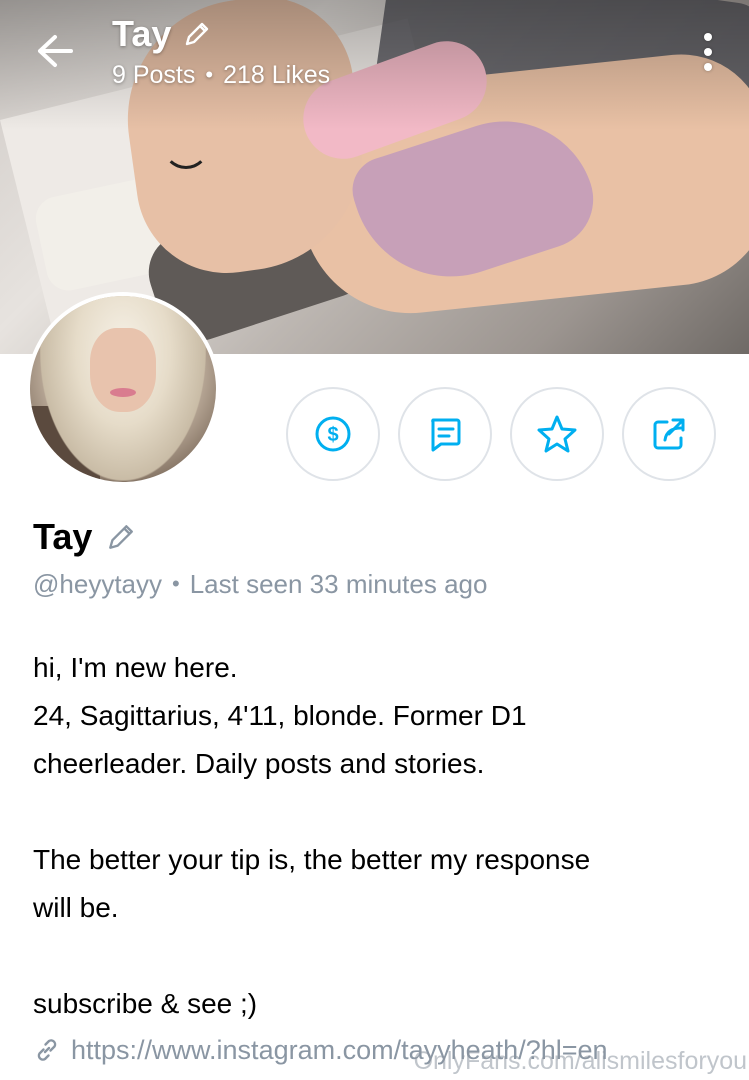 Image resolution: width=749 pixels, height=1080 pixels. What do you see at coordinates (338, 584) in the screenshot?
I see `last-seen: Last seen 33 minutes ago` at bounding box center [338, 584].